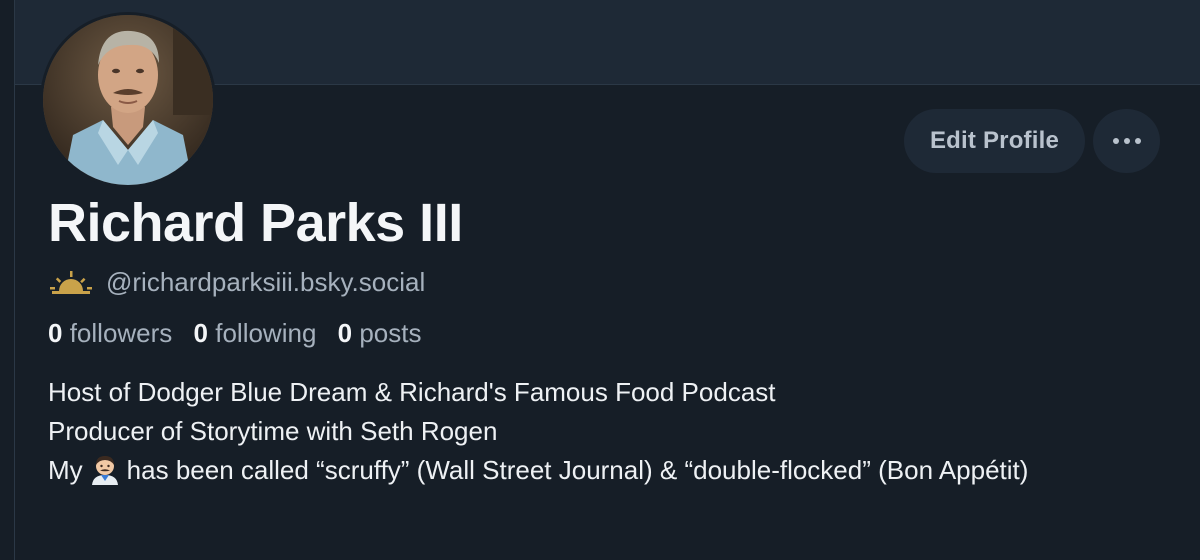 Image resolution: width=1200 pixels, height=560 pixels. What do you see at coordinates (273, 431) in the screenshot?
I see `bio-line-2: Producer of Storytime with Seth Rogen` at bounding box center [273, 431].